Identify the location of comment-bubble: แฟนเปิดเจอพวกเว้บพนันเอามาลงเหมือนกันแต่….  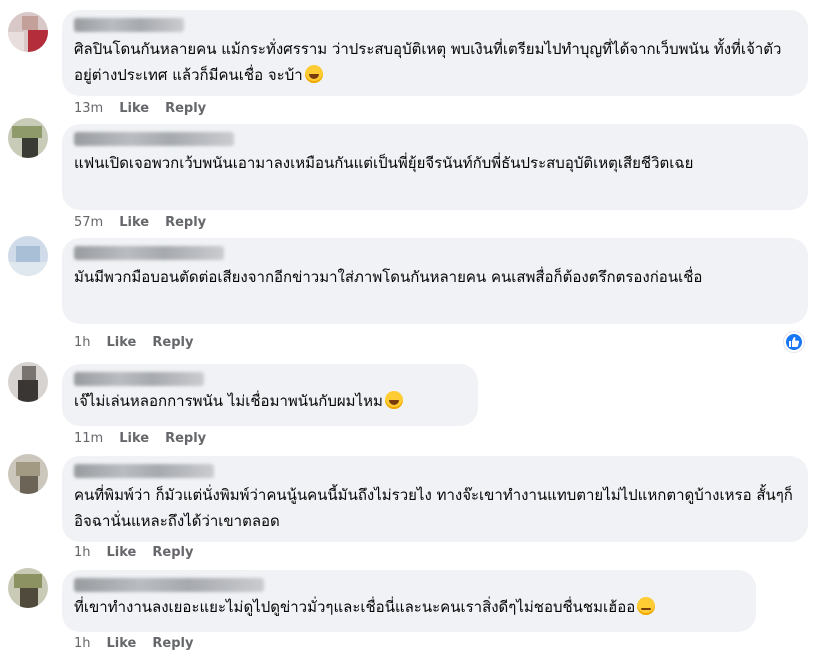
(435, 167).